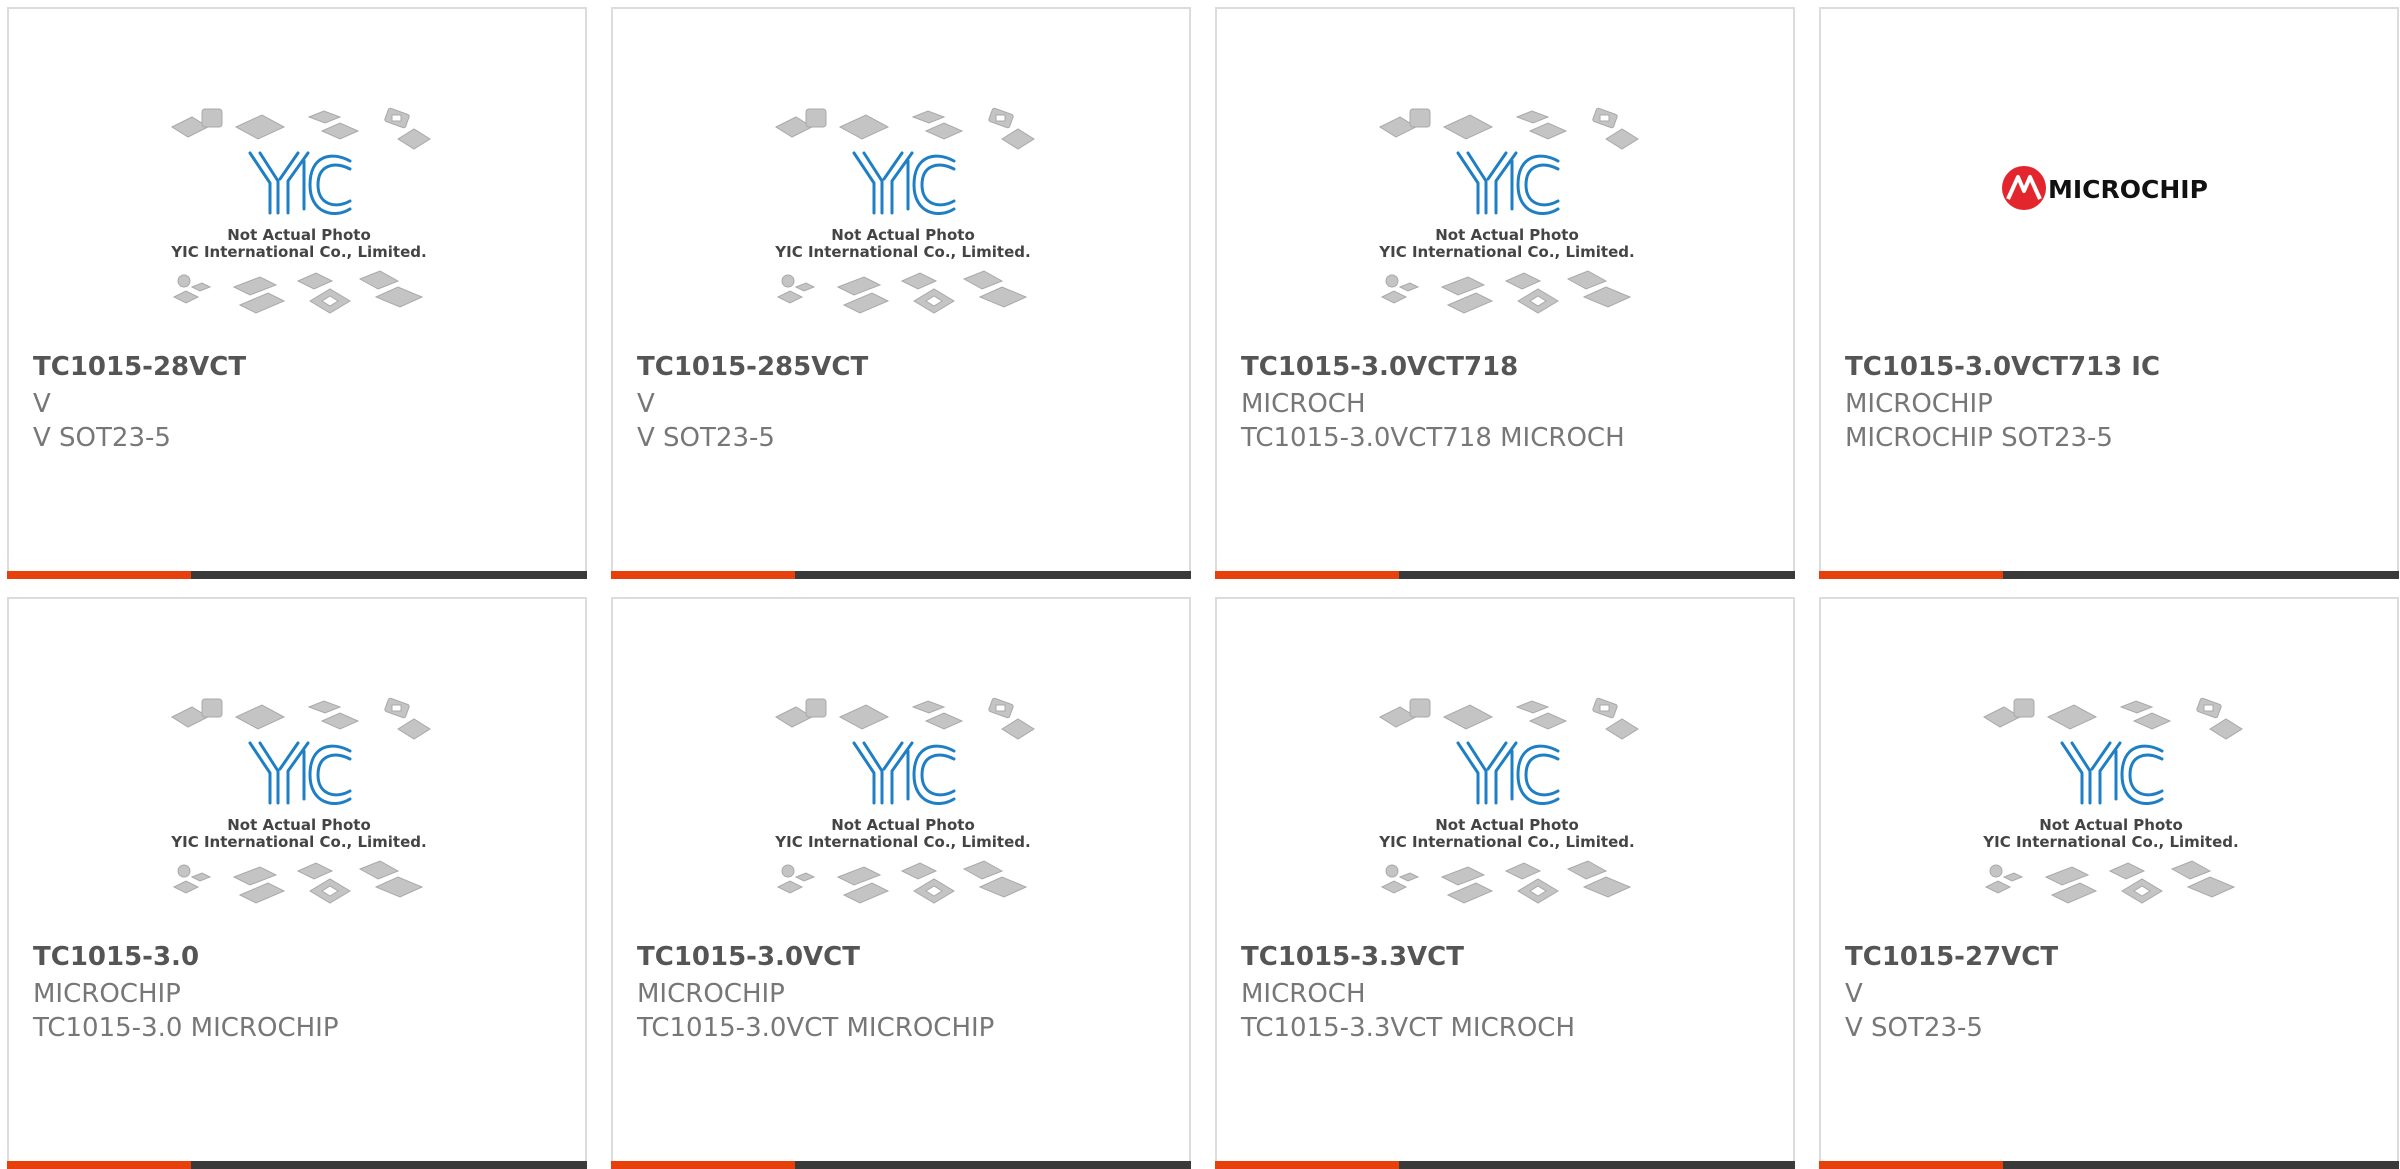 The image size is (2400, 1169). I want to click on product-image: MICROCHIP, so click(2111, 216).